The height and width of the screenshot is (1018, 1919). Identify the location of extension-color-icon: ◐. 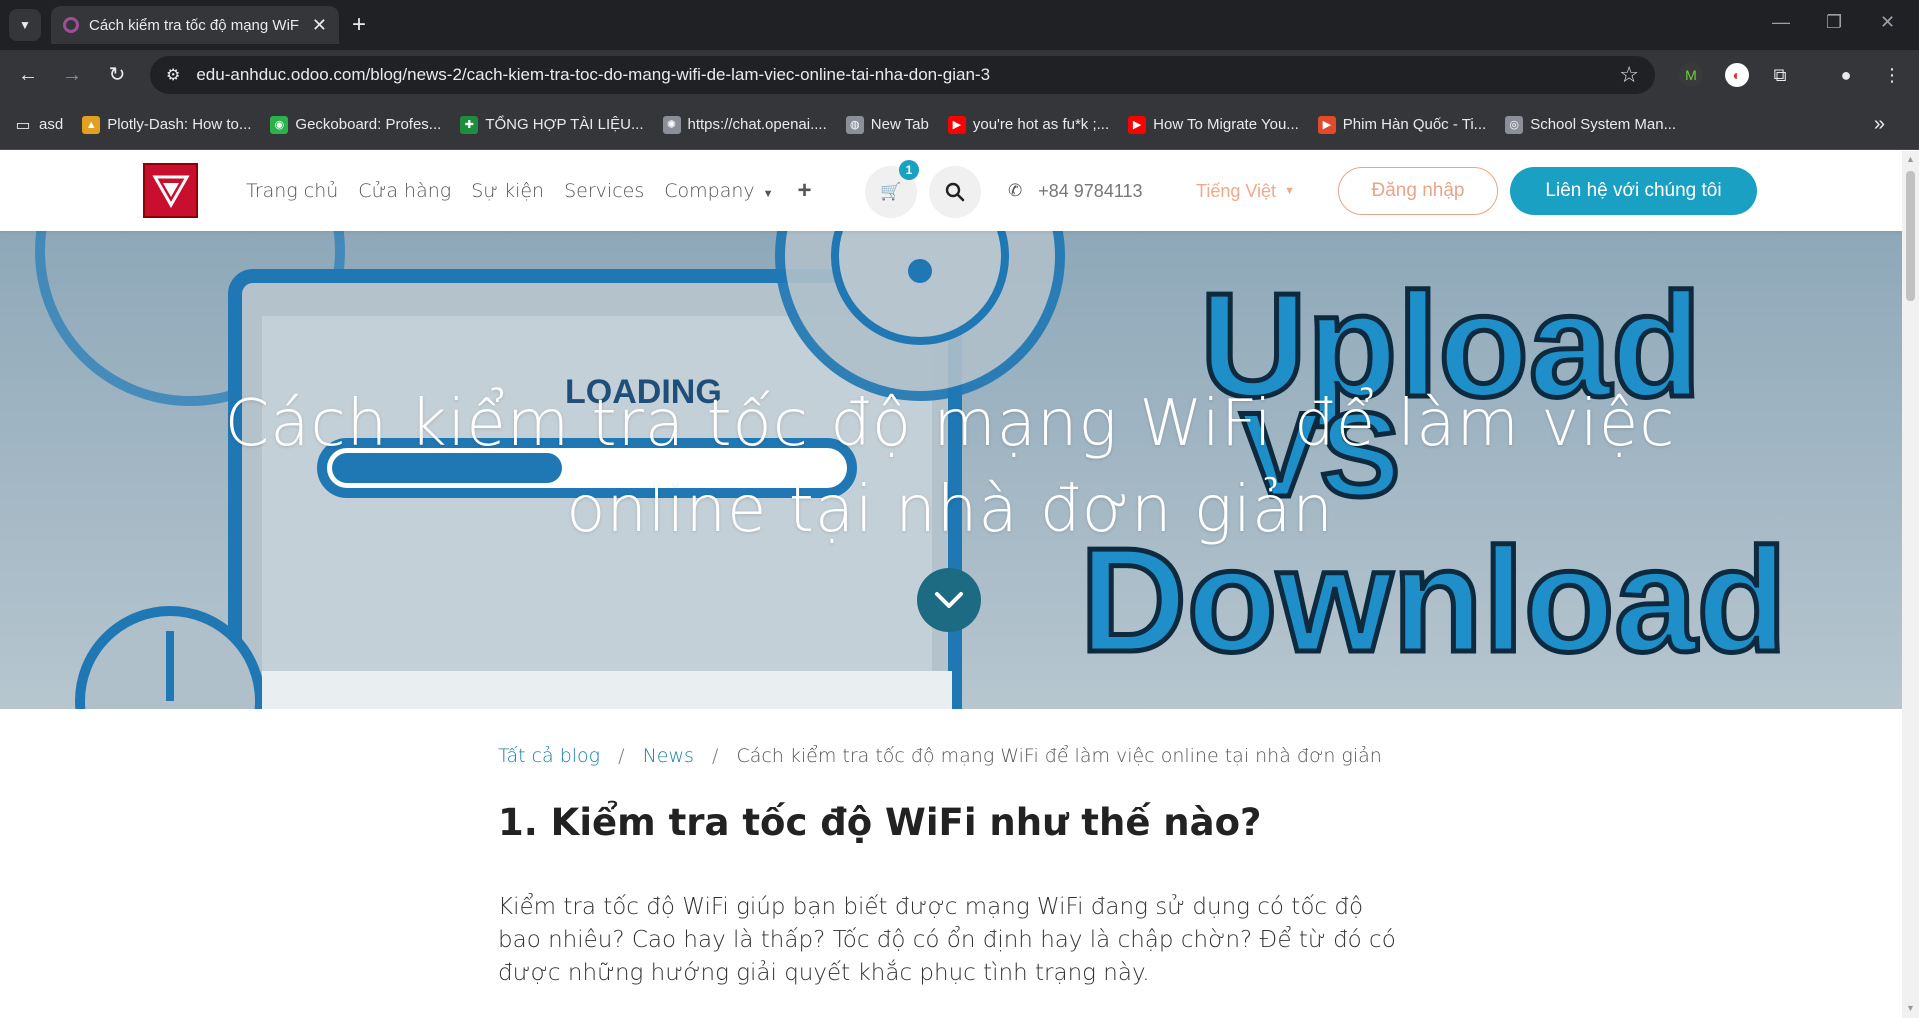
(1737, 75).